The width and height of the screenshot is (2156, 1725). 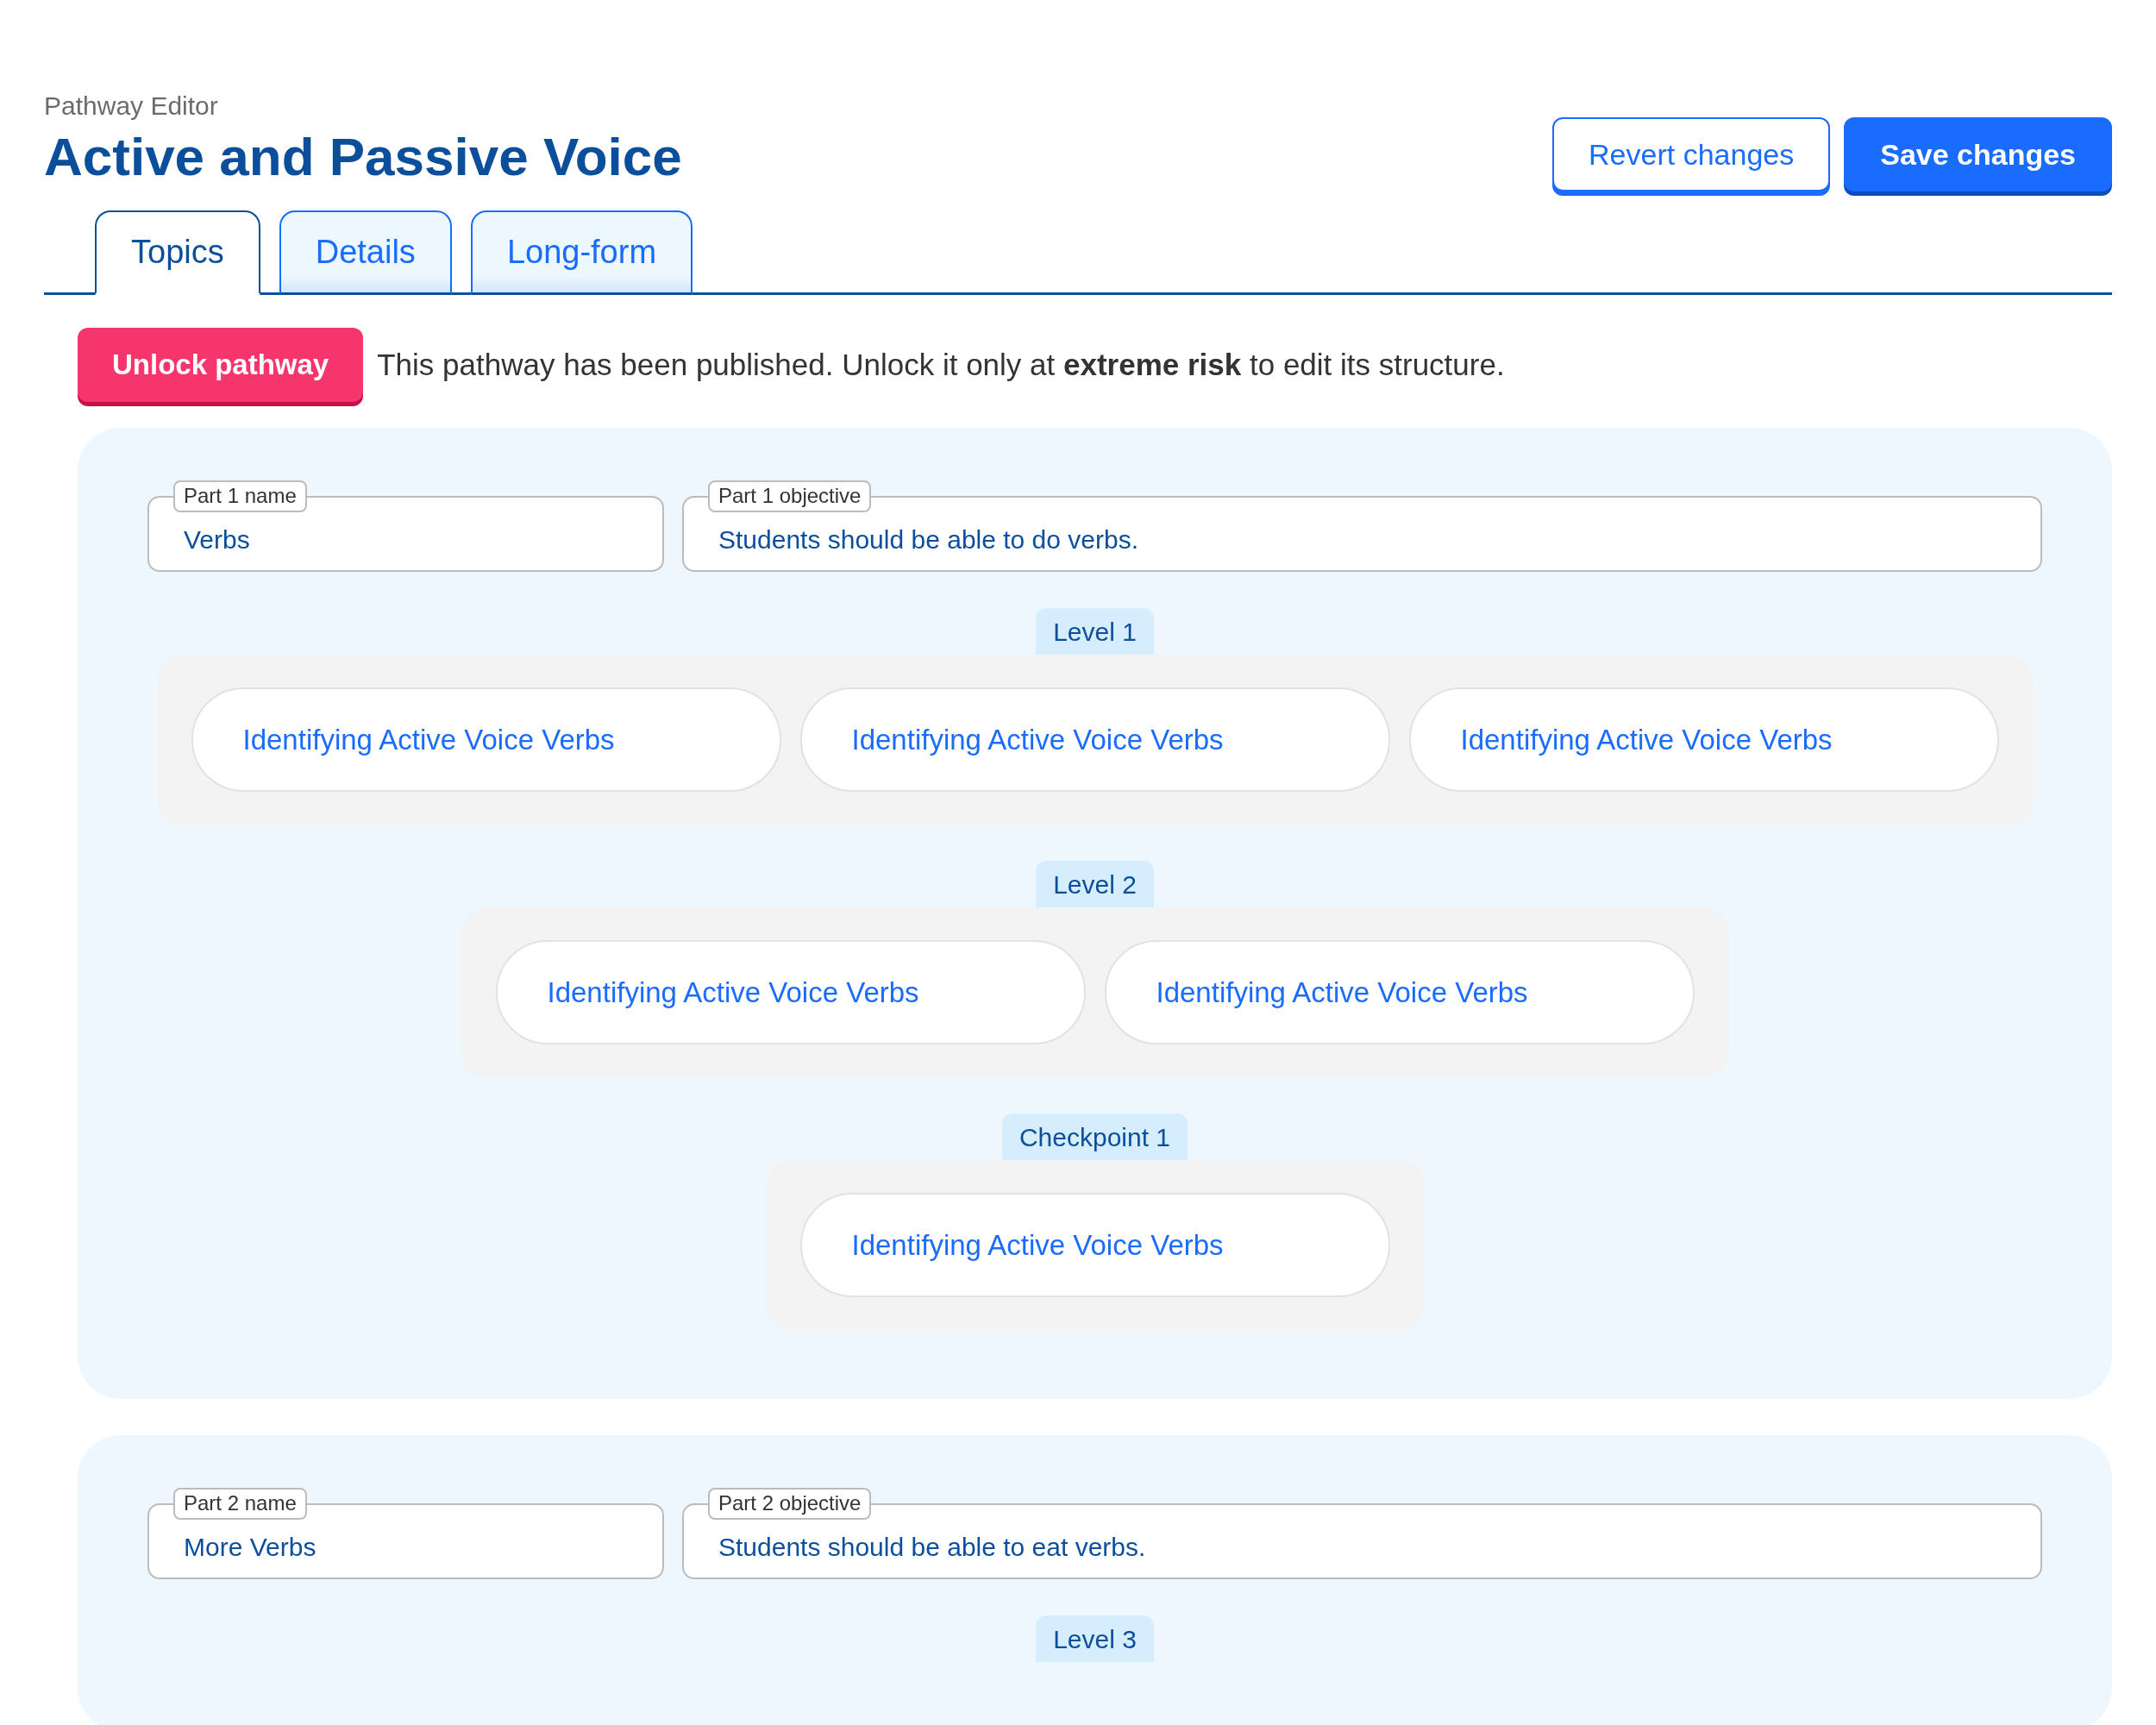 What do you see at coordinates (240, 1504) in the screenshot?
I see `field-label: Part 2 name` at bounding box center [240, 1504].